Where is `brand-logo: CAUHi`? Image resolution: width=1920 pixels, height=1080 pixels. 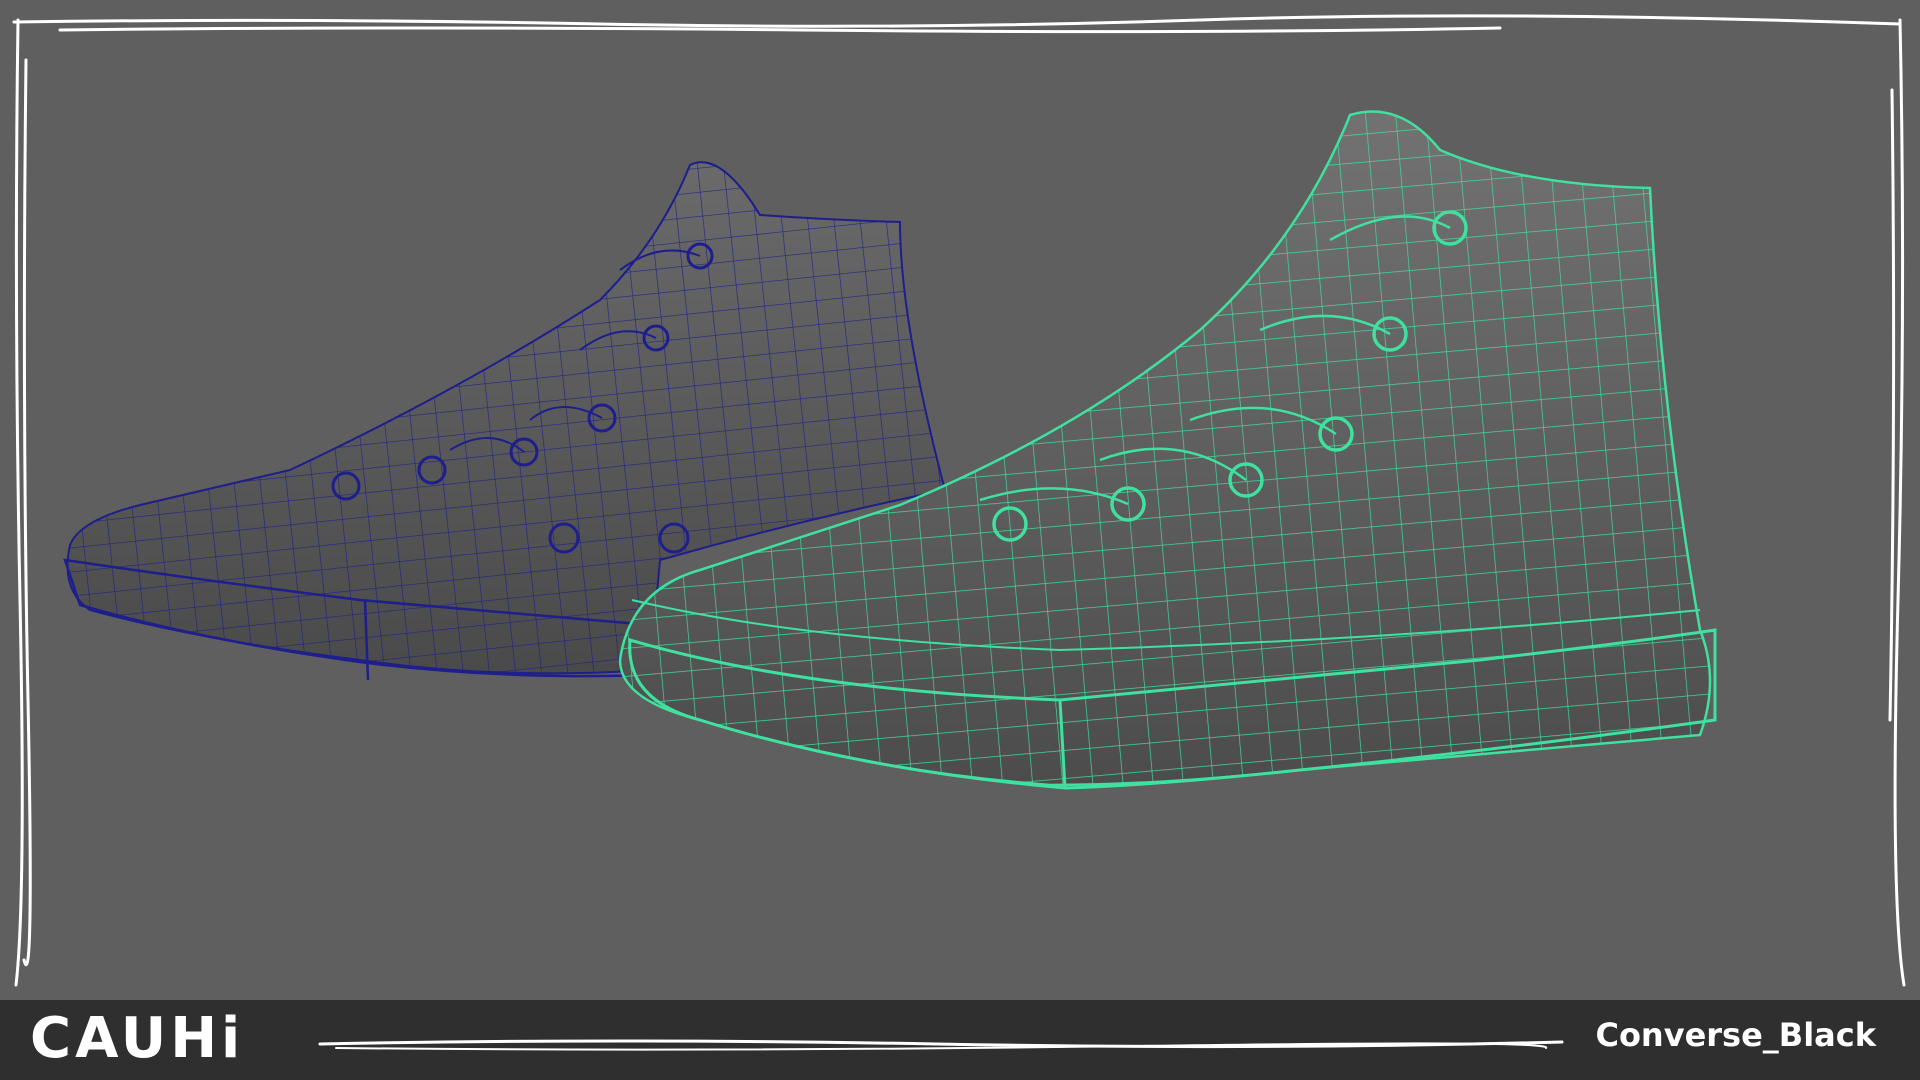
brand-logo: CAUHi is located at coordinates (137, 1038).